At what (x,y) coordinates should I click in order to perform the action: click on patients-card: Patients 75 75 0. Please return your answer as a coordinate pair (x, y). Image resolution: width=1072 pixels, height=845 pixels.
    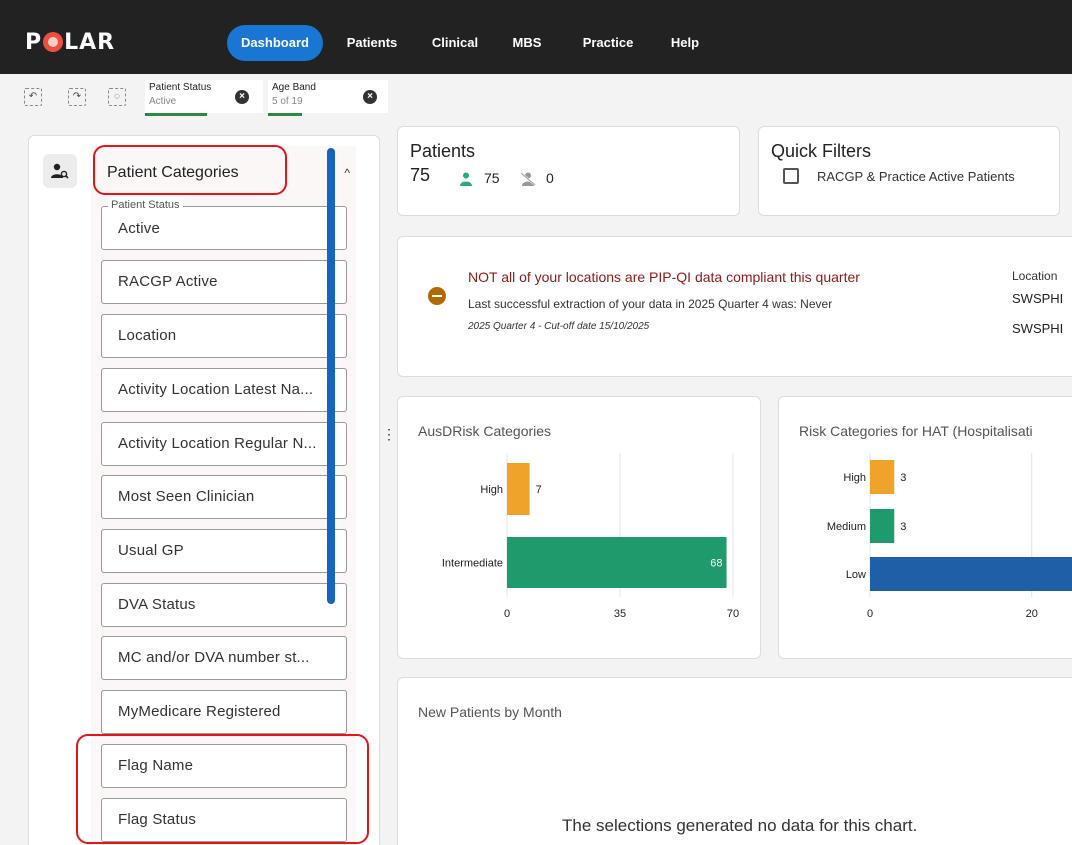
    Looking at the image, I should click on (568, 171).